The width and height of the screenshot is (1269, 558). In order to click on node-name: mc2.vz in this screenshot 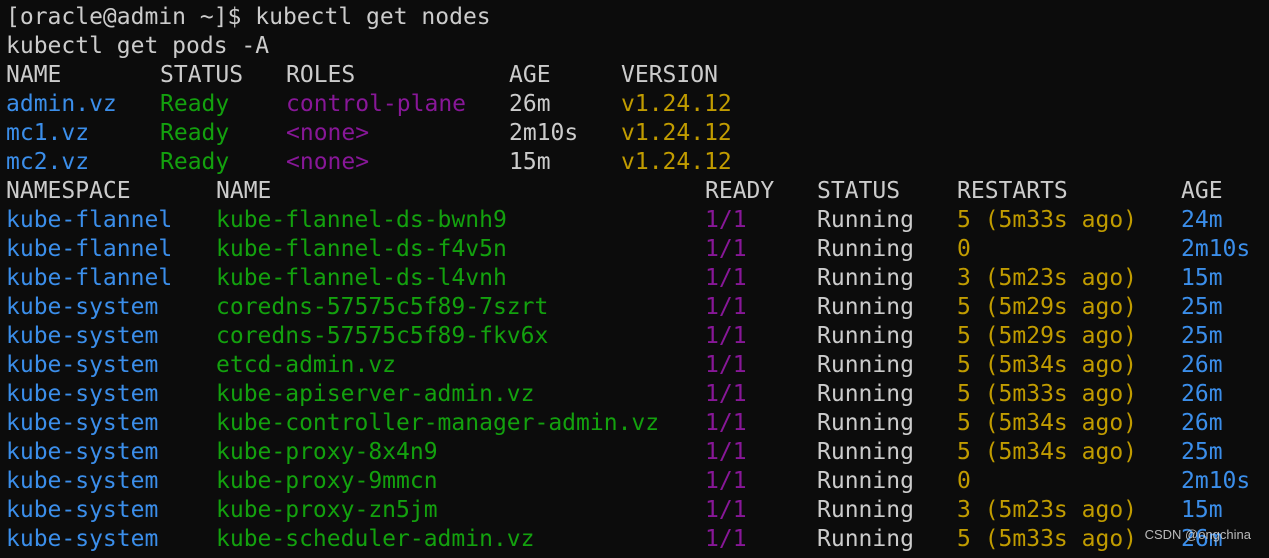, I will do `click(48, 162)`.